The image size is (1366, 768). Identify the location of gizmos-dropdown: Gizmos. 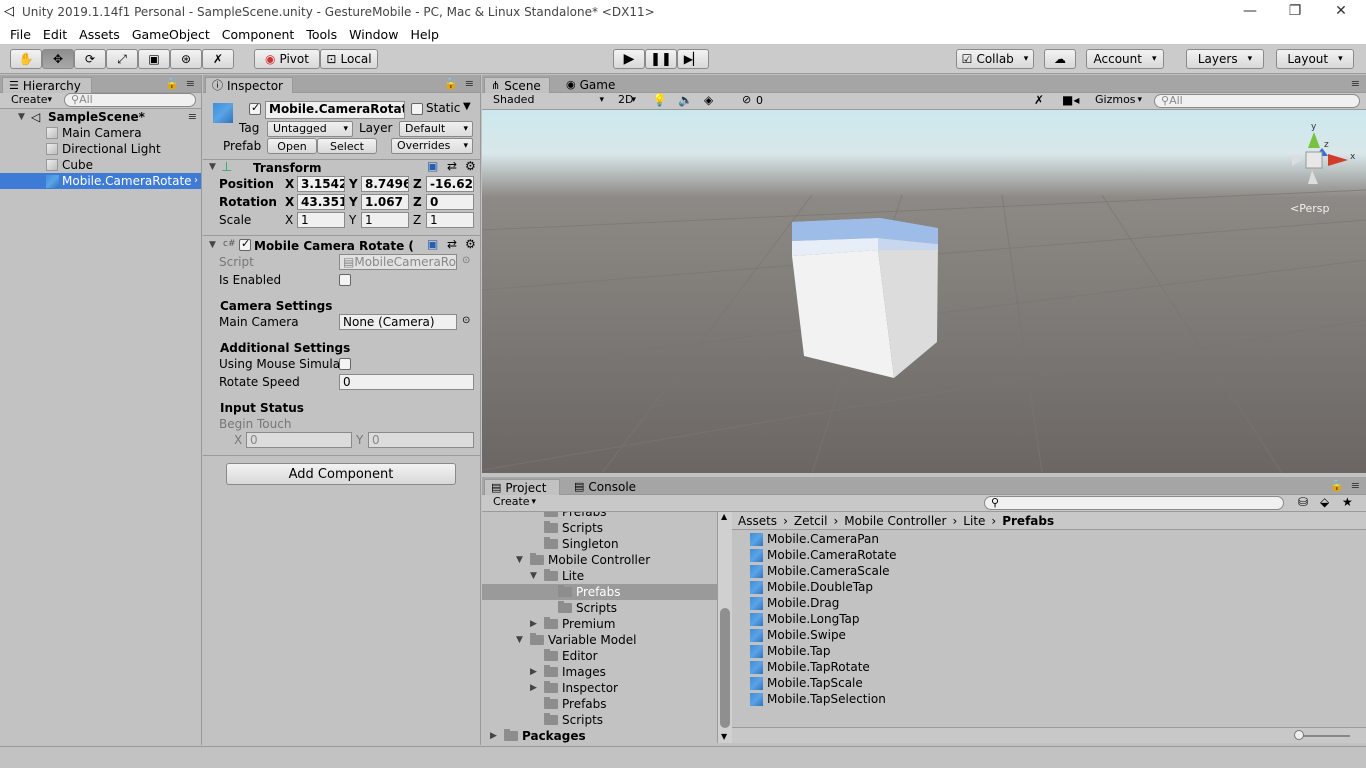
(1118, 101).